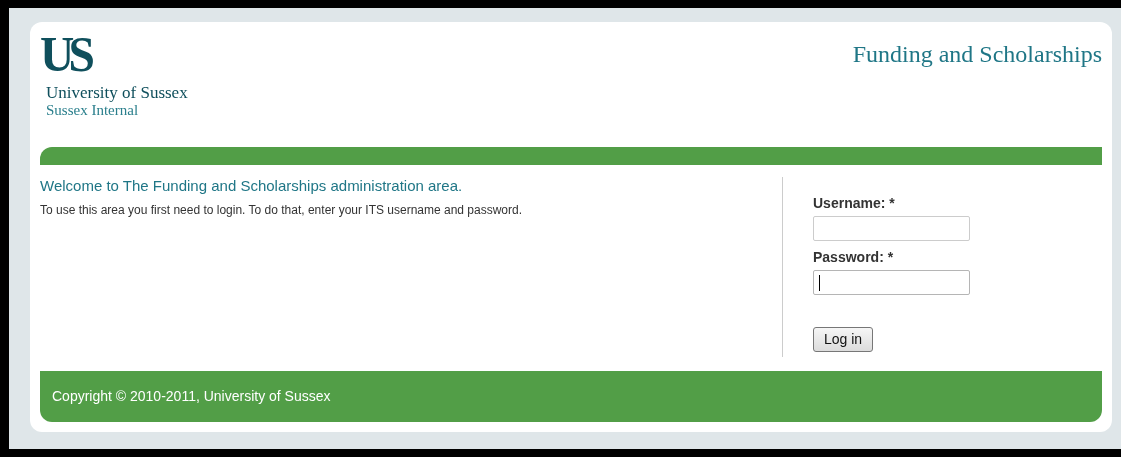 This screenshot has width=1121, height=457. I want to click on site-title: Funding and Scholarships, so click(977, 54).